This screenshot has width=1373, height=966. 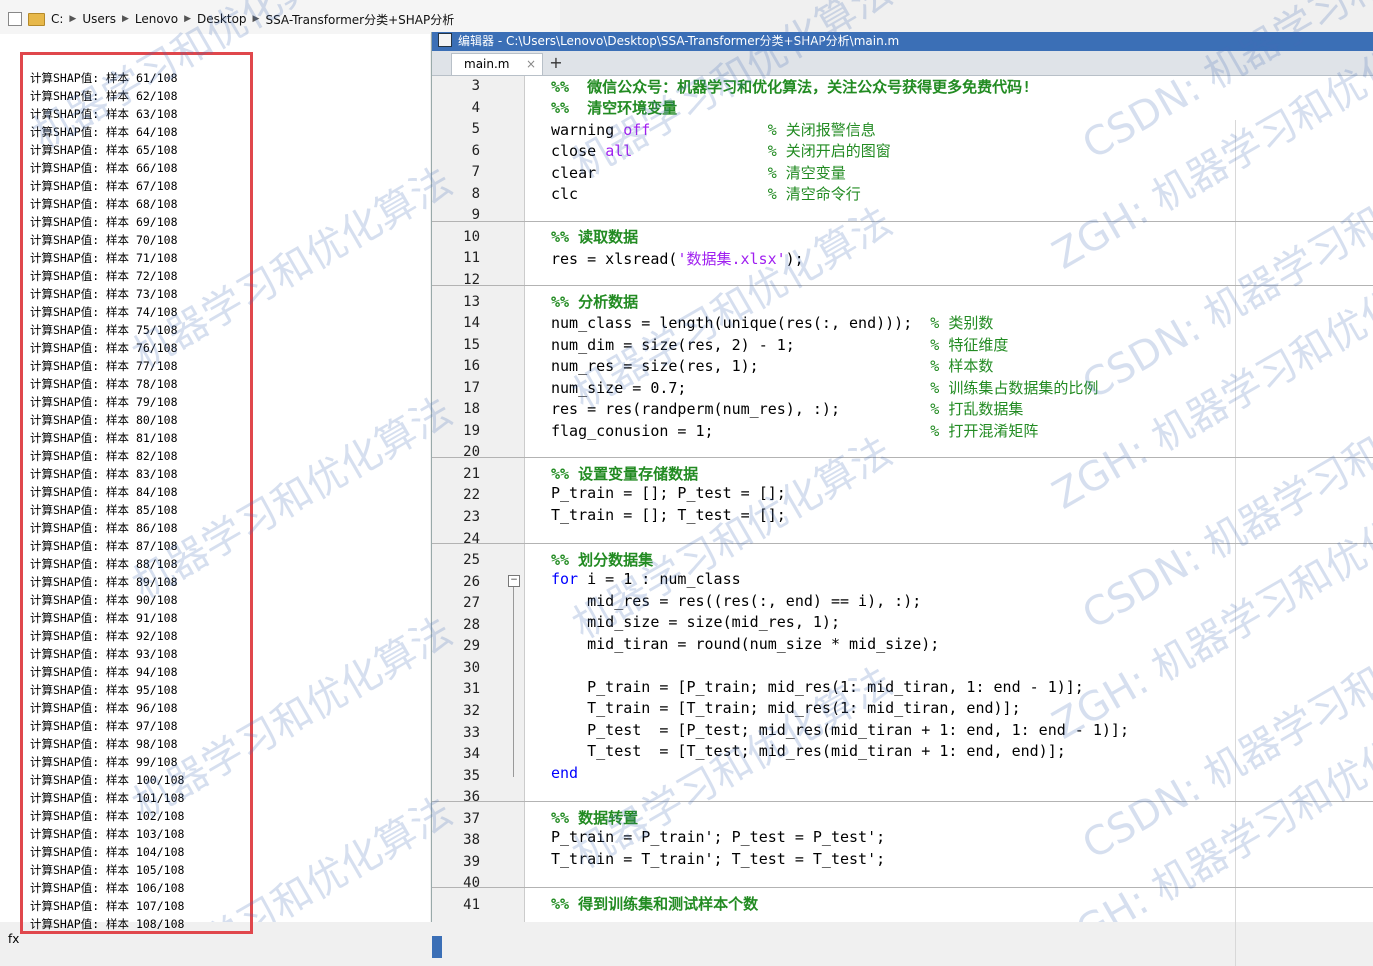 What do you see at coordinates (791, 87) in the screenshot?
I see `code-line: %% 微信公众号：机器学习和优化算法，关注公众号获得更多免费代码!` at bounding box center [791, 87].